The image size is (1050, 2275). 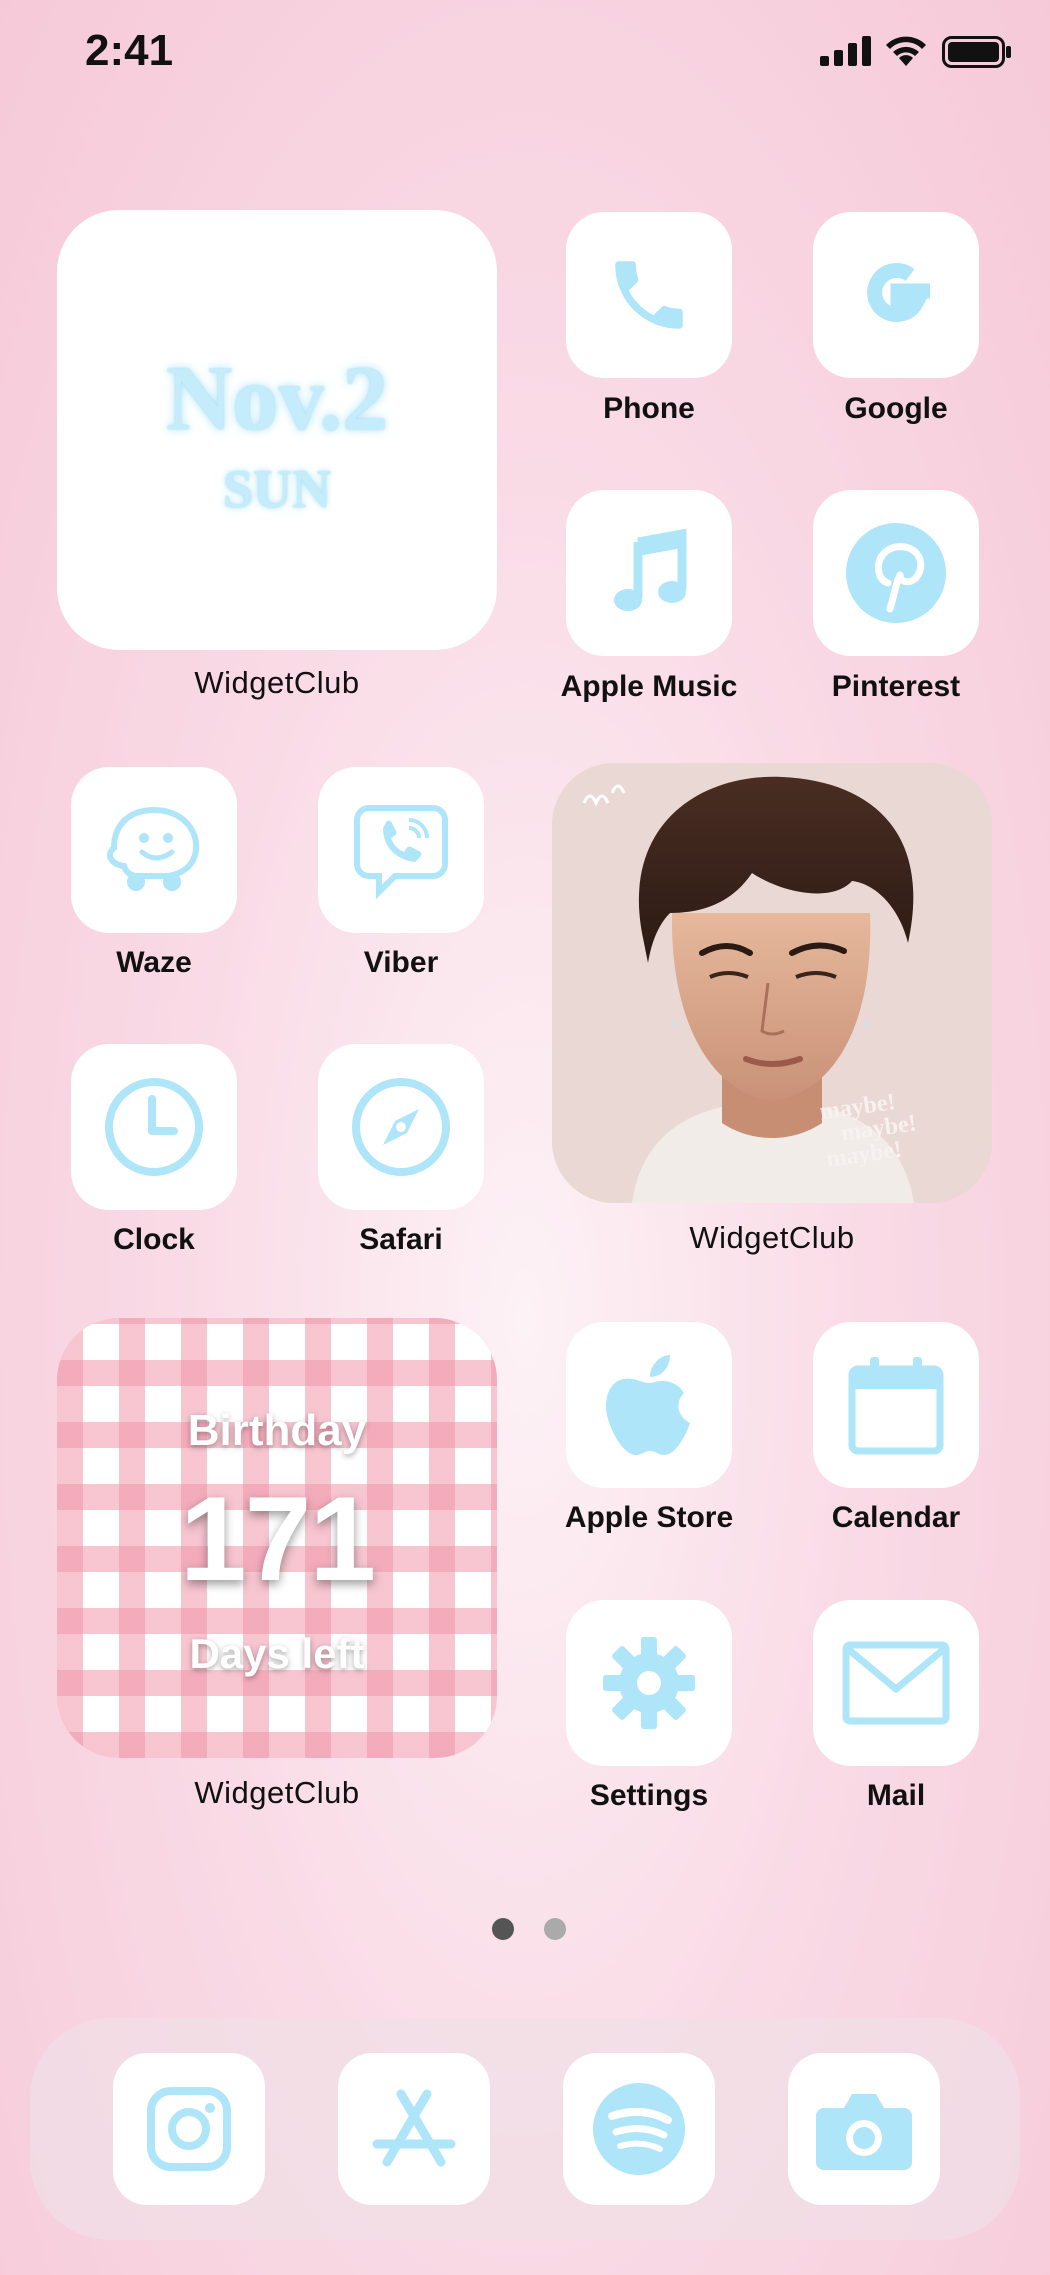 What do you see at coordinates (649, 686) in the screenshot?
I see `apple-music-label: Apple Music` at bounding box center [649, 686].